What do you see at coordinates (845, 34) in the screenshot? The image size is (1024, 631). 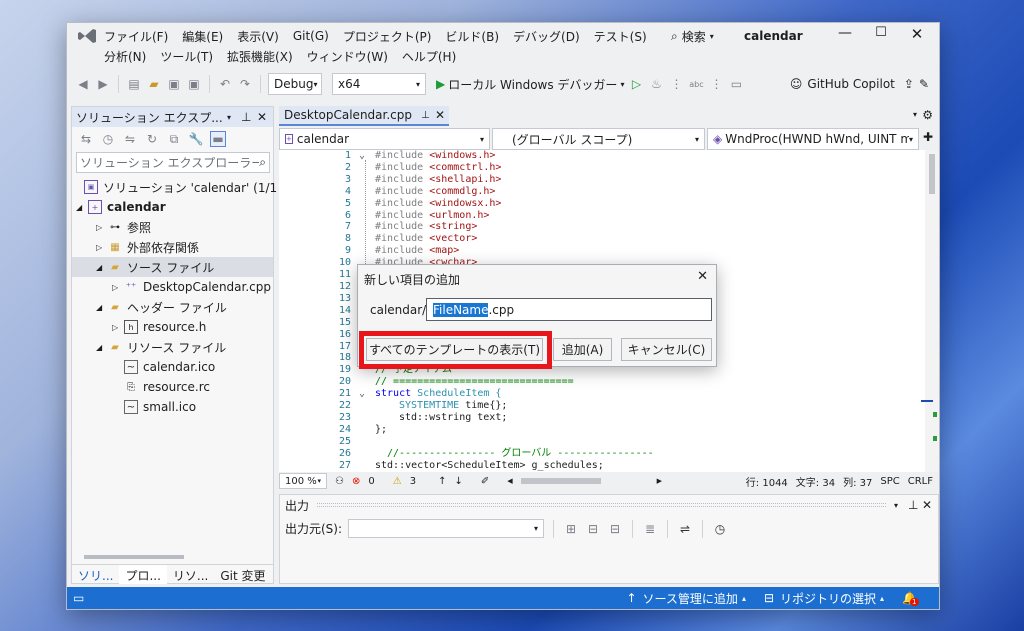 I see `minimize-icon: —` at bounding box center [845, 34].